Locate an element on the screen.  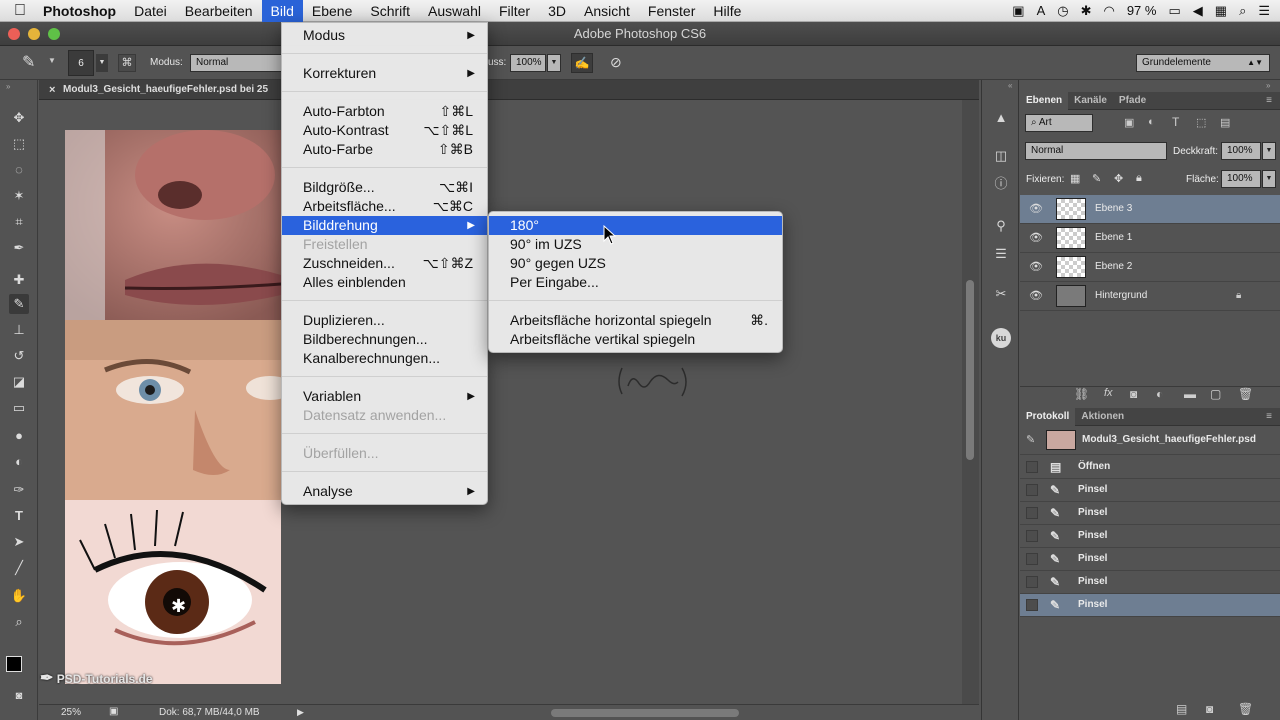
tab-ebenen: Ebenen is located at coordinates (1044, 101).